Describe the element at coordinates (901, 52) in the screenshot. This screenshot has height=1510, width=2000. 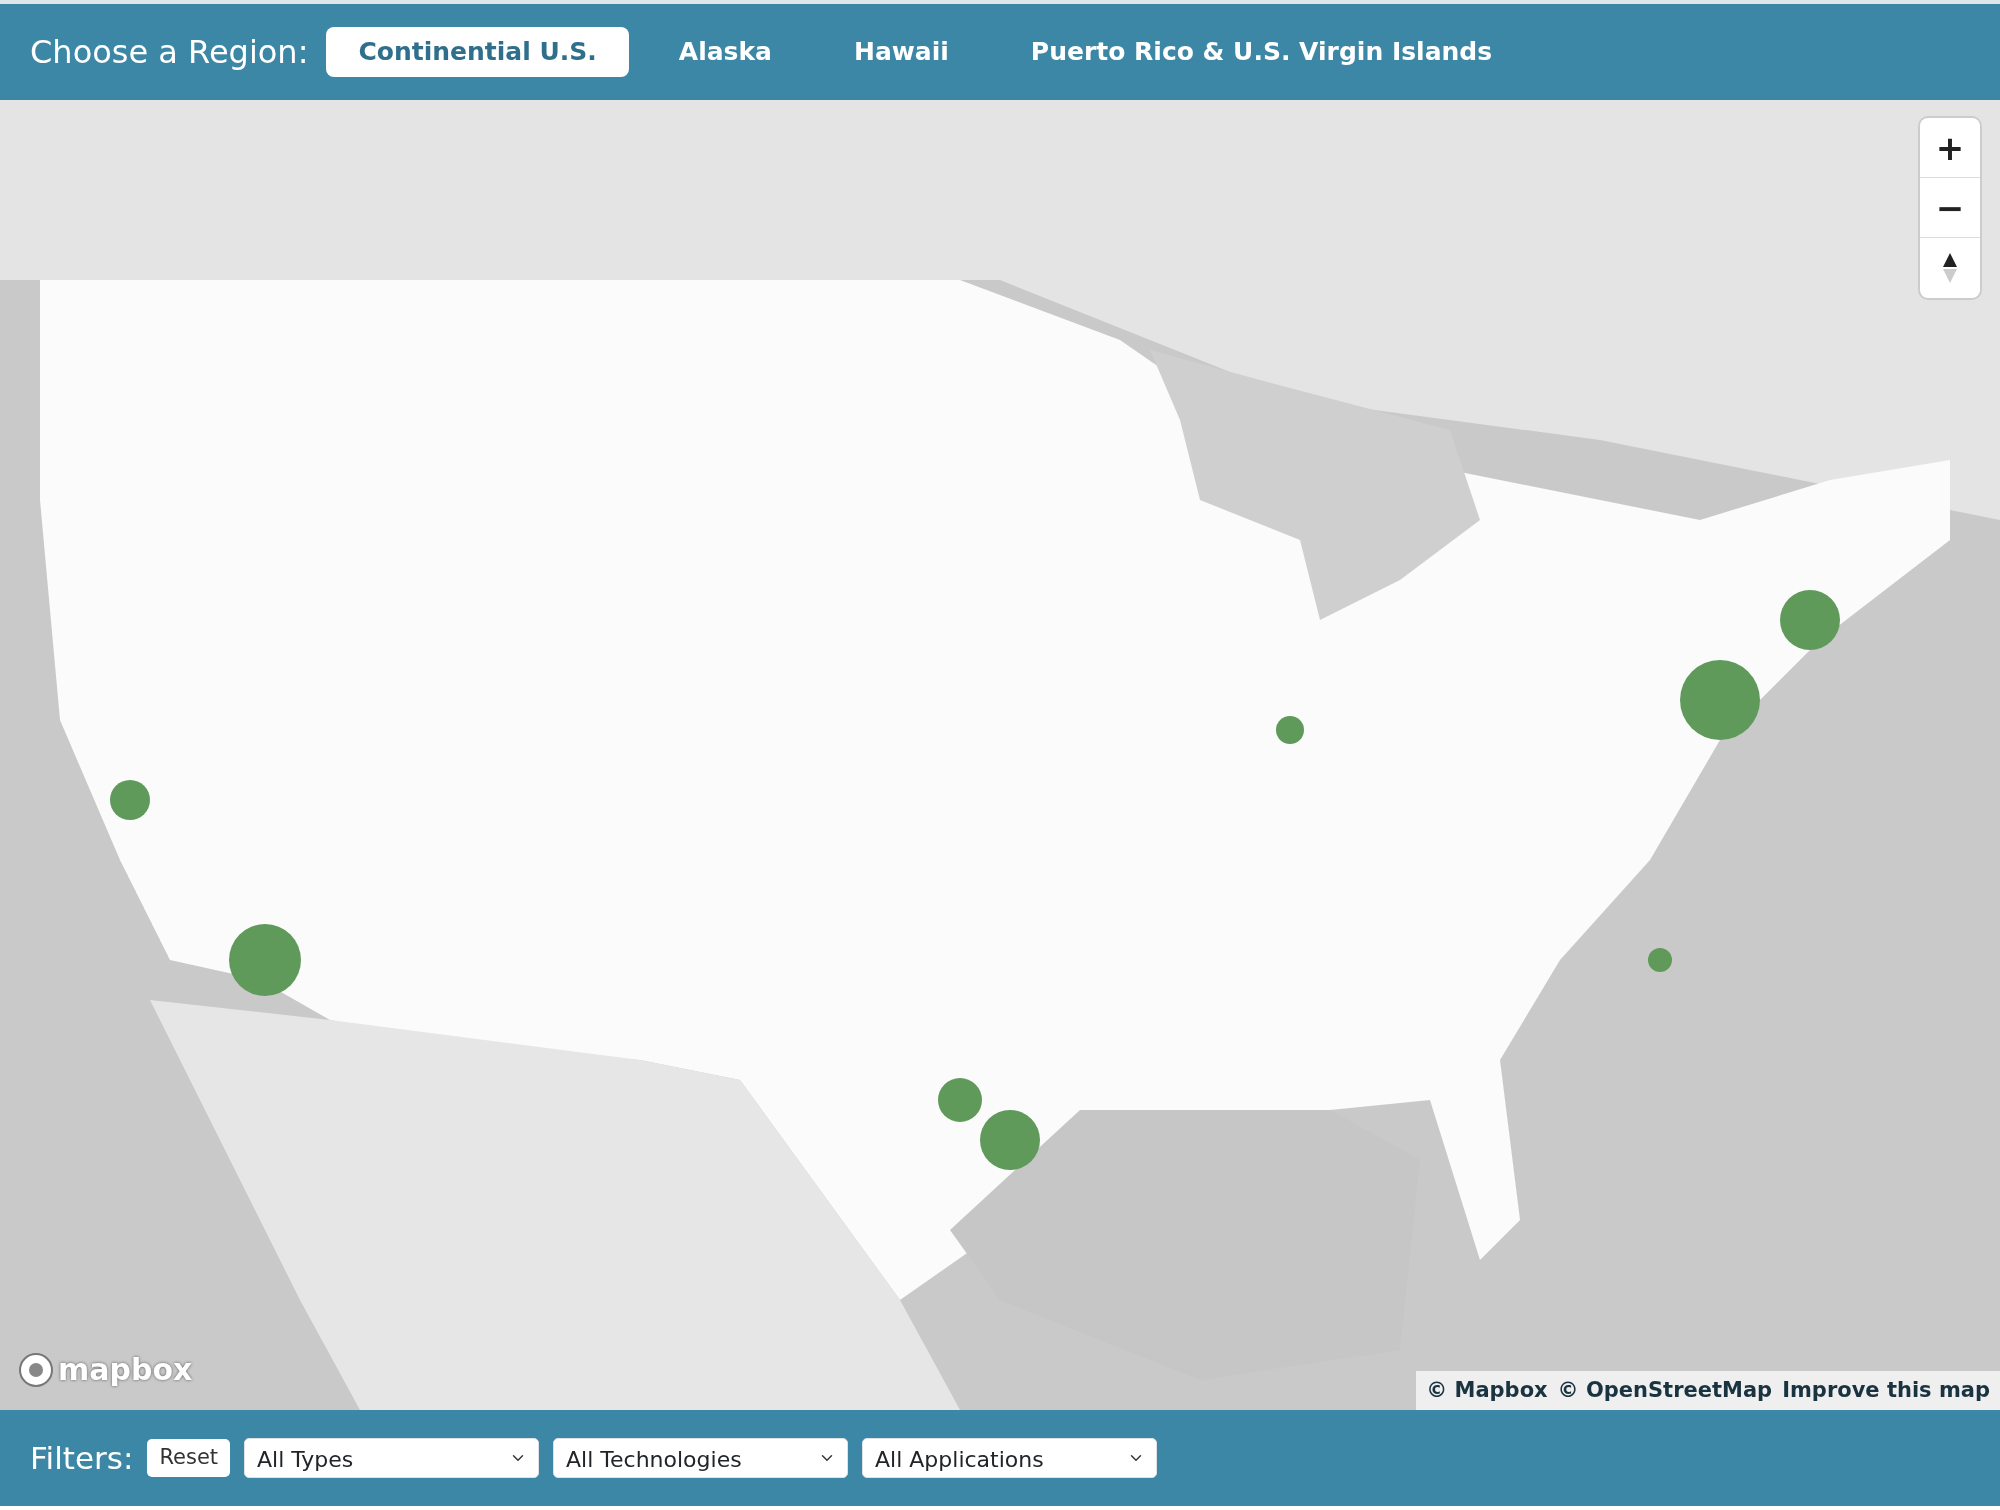
I see `region-tab: Hawaii` at that location.